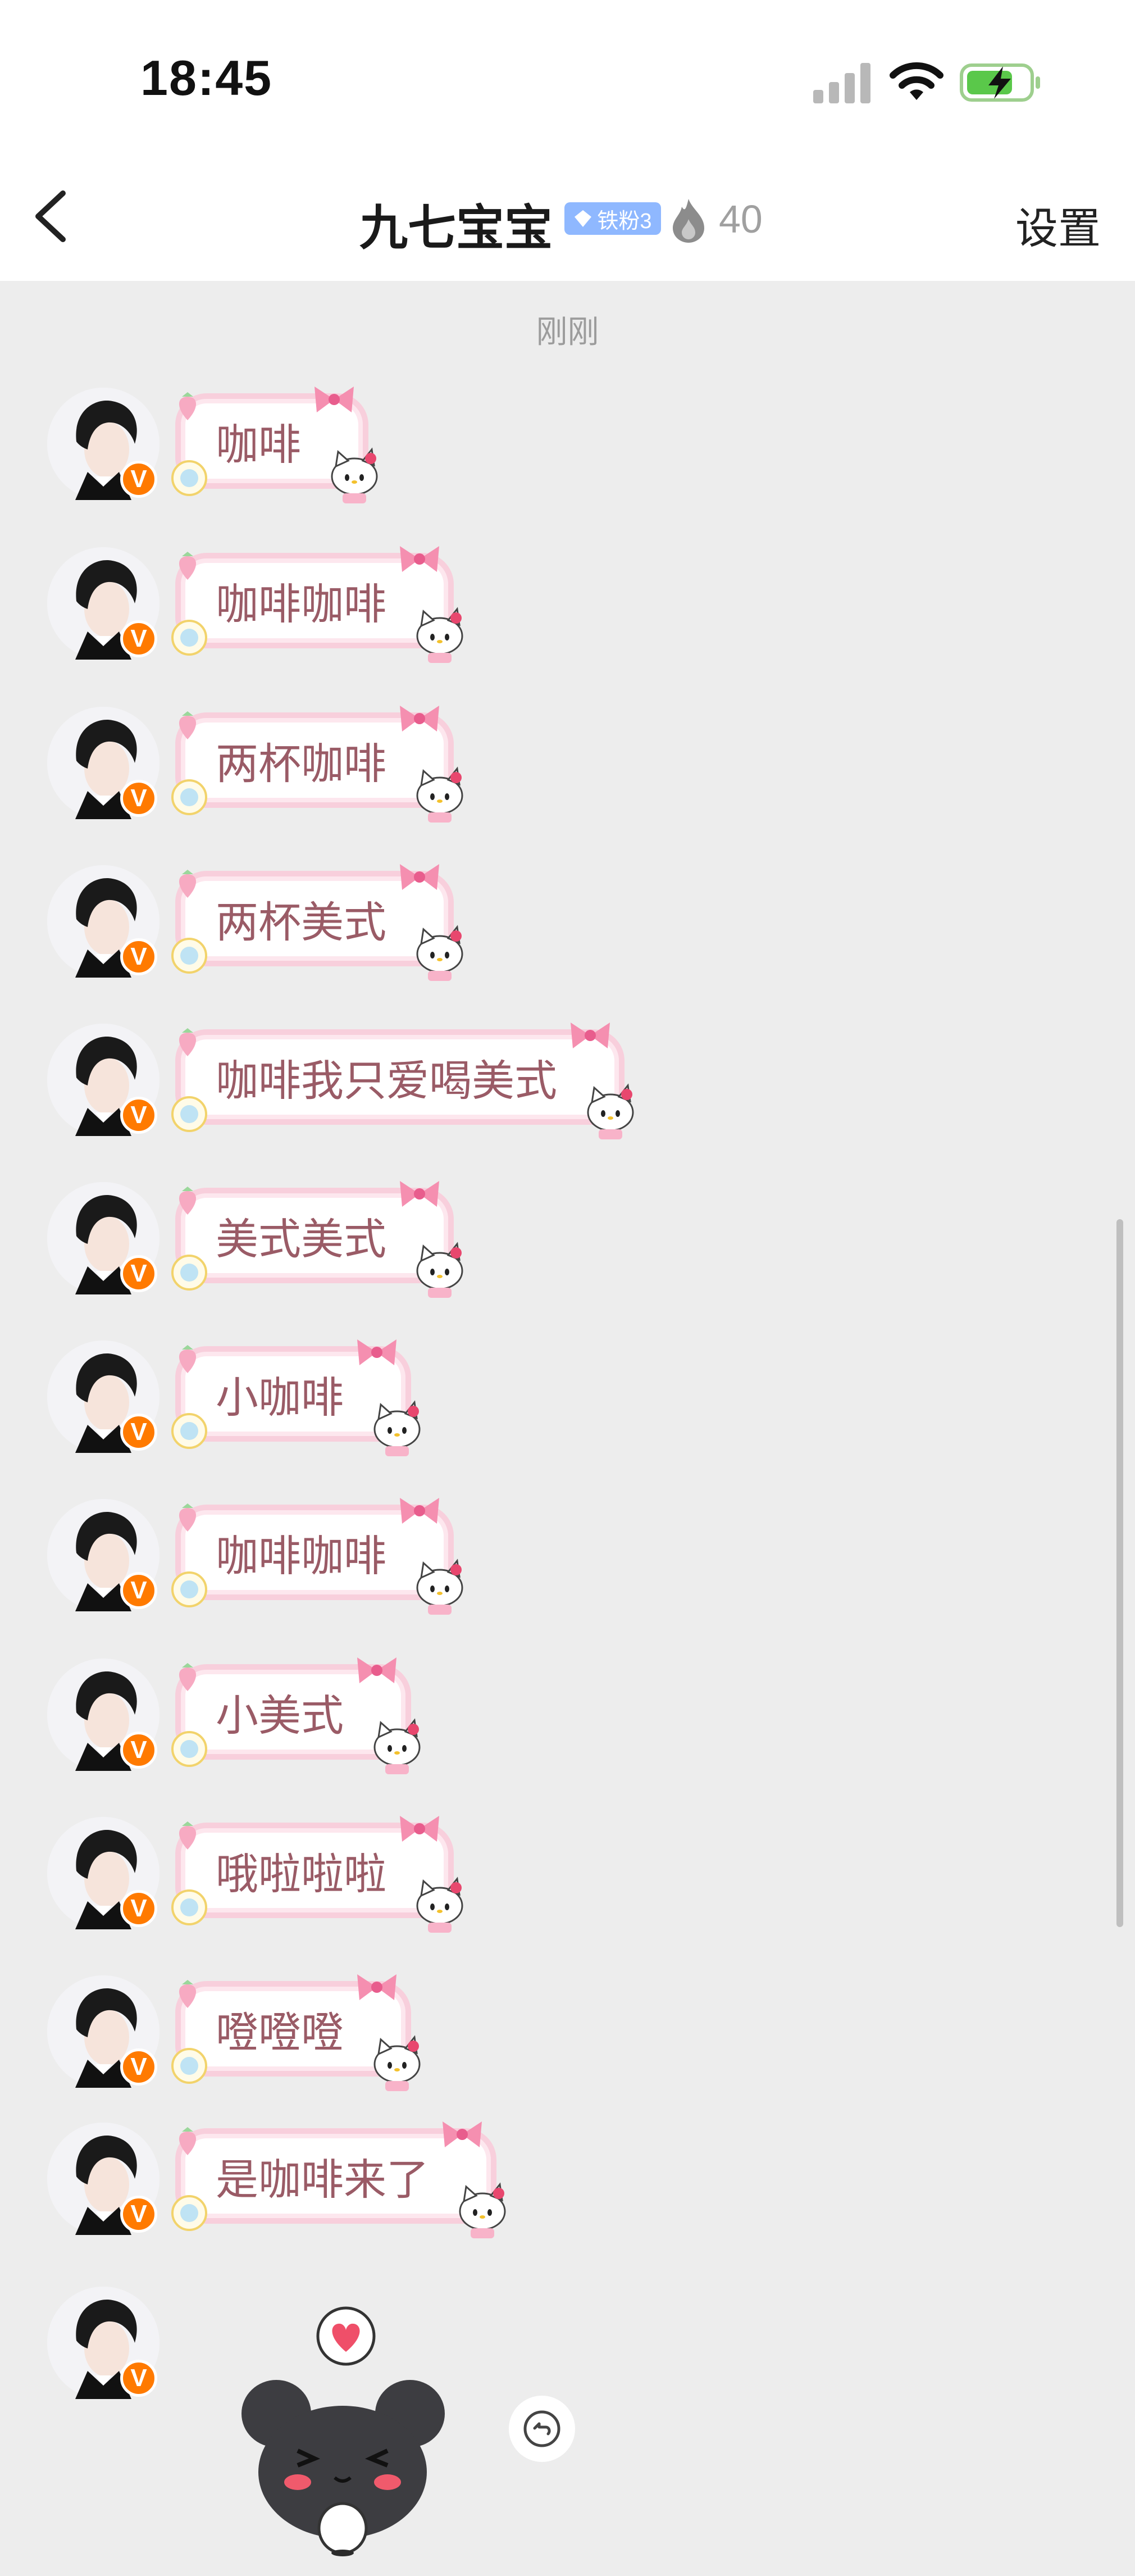 The image size is (1135, 2576). Describe the element at coordinates (567, 140) in the screenshot. I see `top-bar: 18:45 九七宝宝 铁粉3 40 设置` at that location.